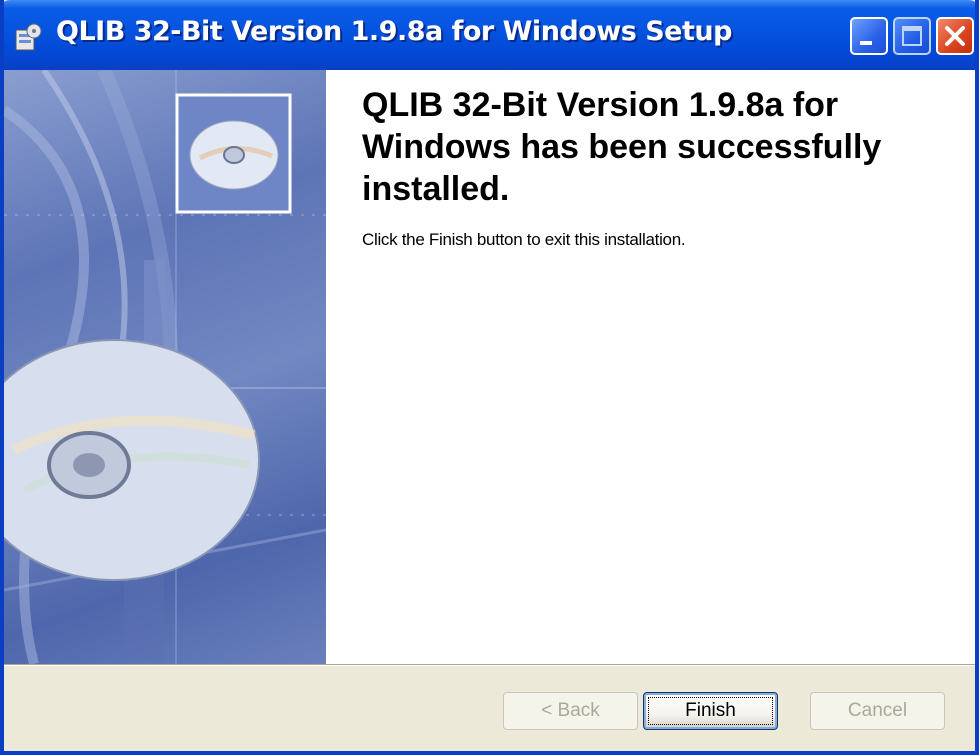 The image size is (979, 755). What do you see at coordinates (489, 665) in the screenshot?
I see `divider` at bounding box center [489, 665].